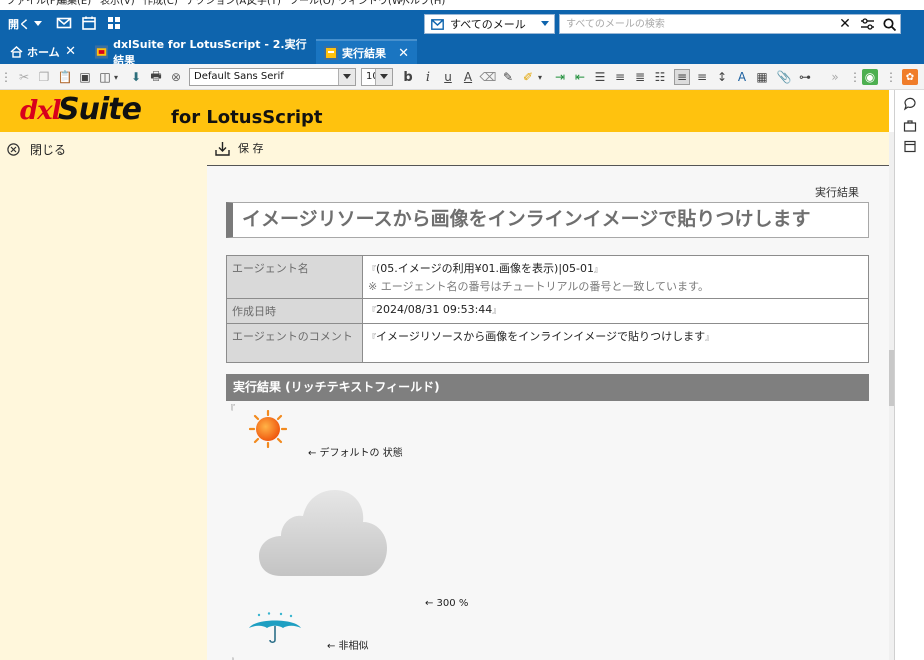  I want to click on align-left-icon: ≡, so click(682, 77).